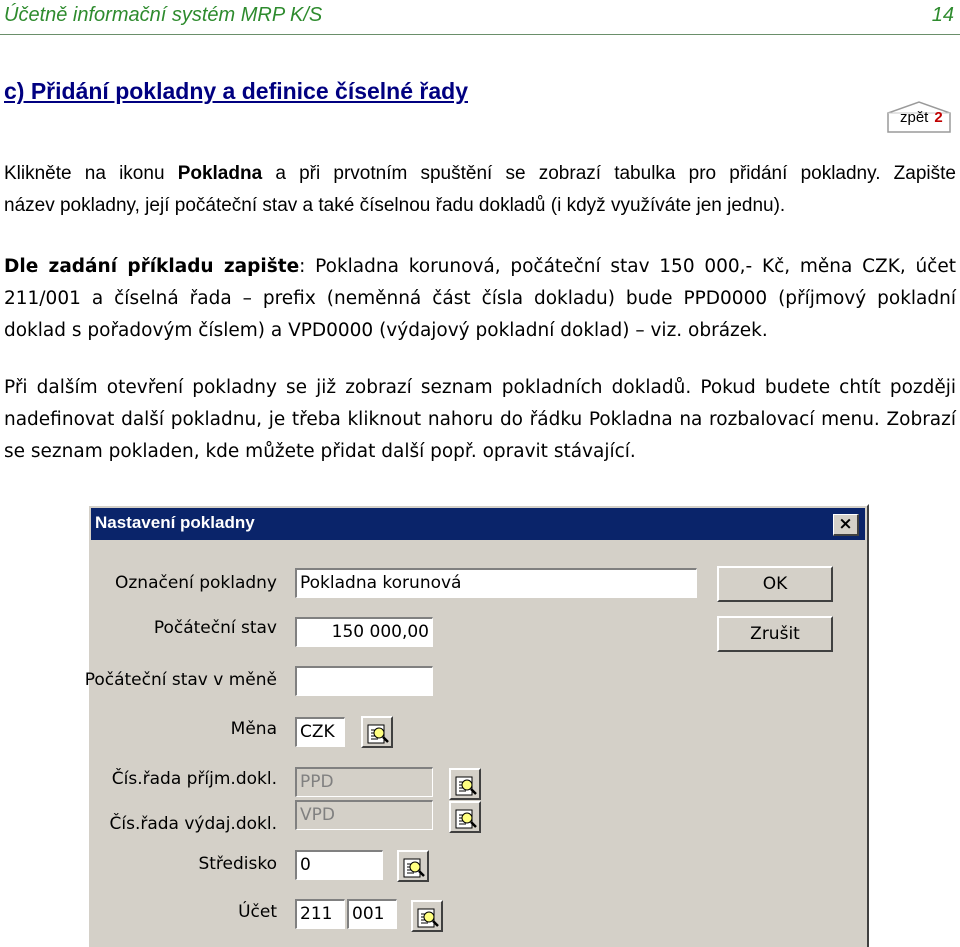 The image size is (960, 947). I want to click on pocatecni-stav-v-mene-input, so click(364, 681).